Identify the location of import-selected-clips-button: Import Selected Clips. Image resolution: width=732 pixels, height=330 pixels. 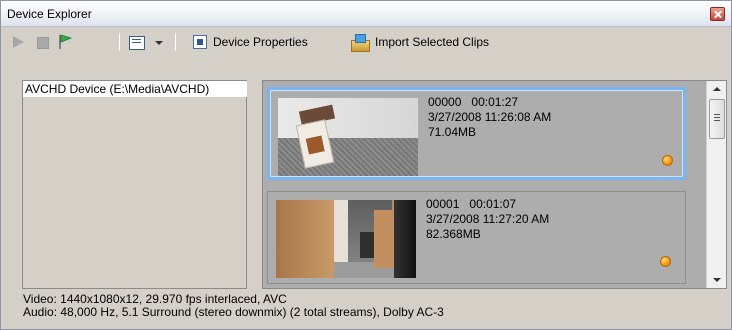
(420, 42).